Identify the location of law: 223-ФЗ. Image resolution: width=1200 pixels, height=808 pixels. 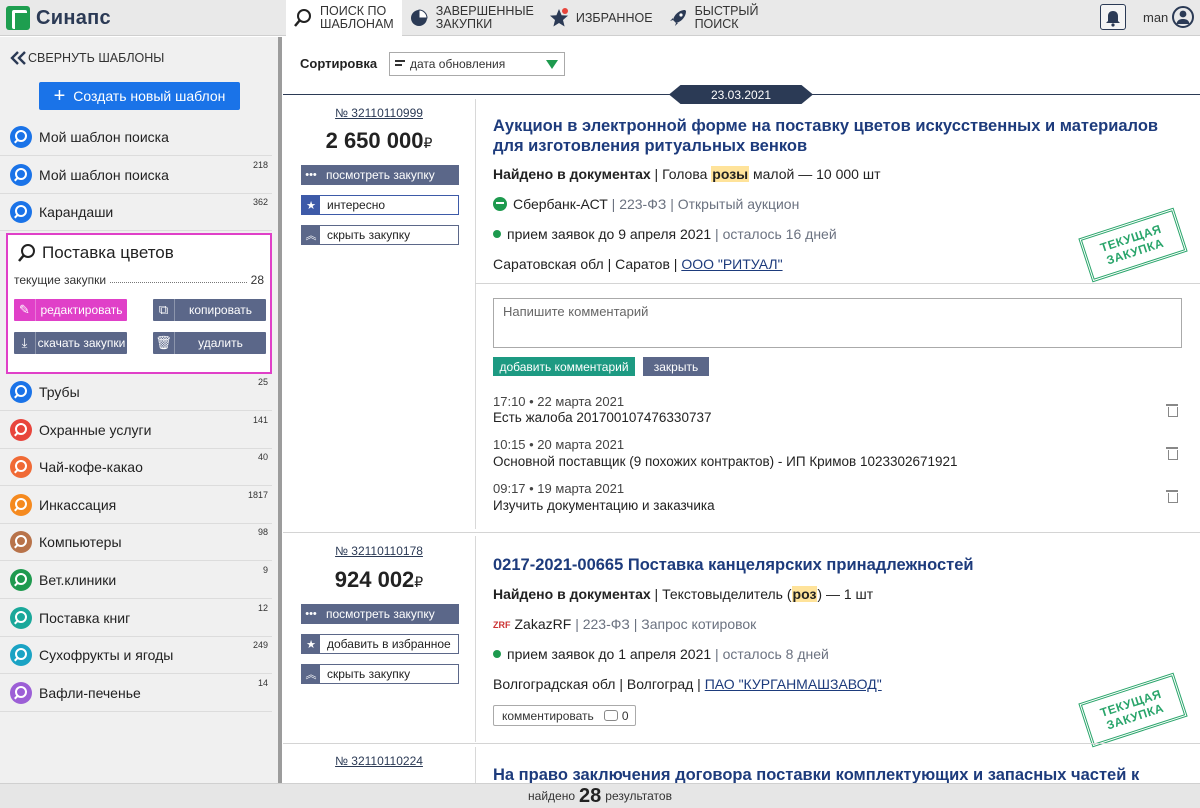
(606, 624).